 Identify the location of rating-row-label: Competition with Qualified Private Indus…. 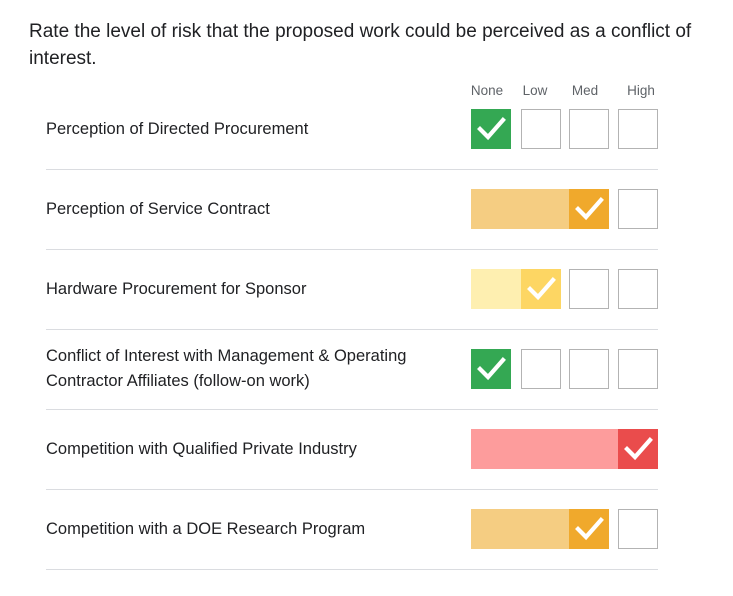
(201, 448).